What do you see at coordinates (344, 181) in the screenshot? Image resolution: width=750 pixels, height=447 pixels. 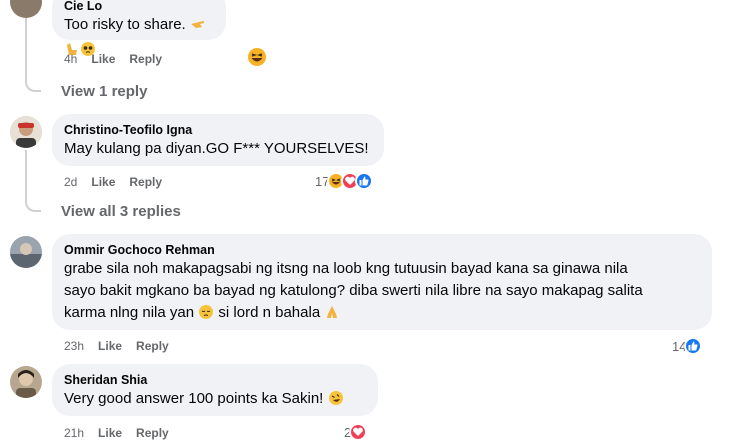 I see `reaction-summary: 17` at bounding box center [344, 181].